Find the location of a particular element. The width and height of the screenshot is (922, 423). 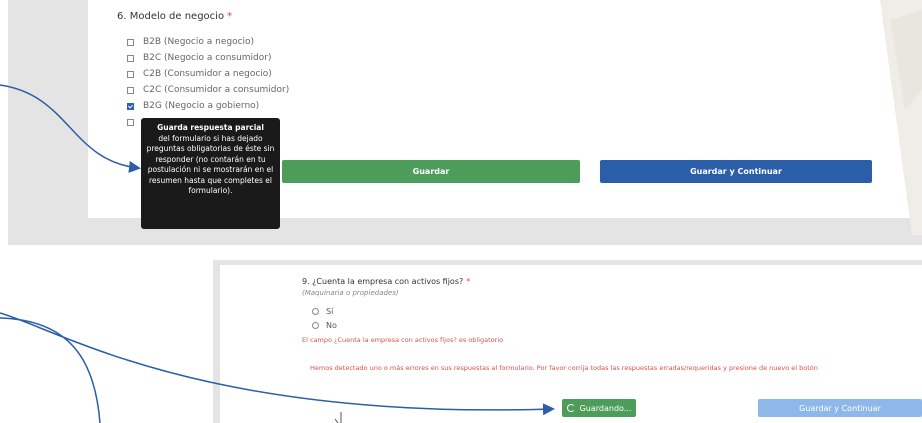

arrow-to-saving-button is located at coordinates (277, 364).